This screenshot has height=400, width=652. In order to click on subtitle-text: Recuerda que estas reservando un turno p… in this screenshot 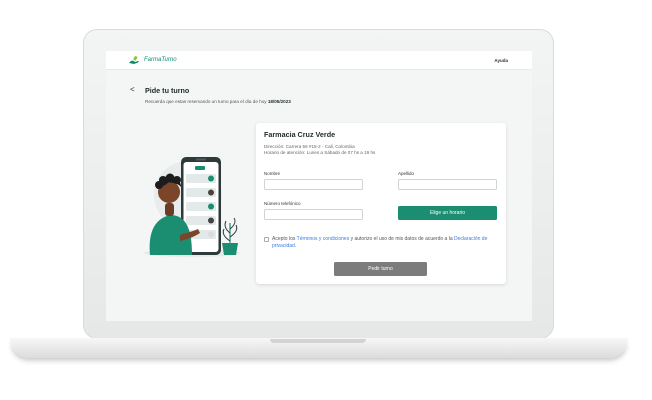, I will do `click(206, 101)`.